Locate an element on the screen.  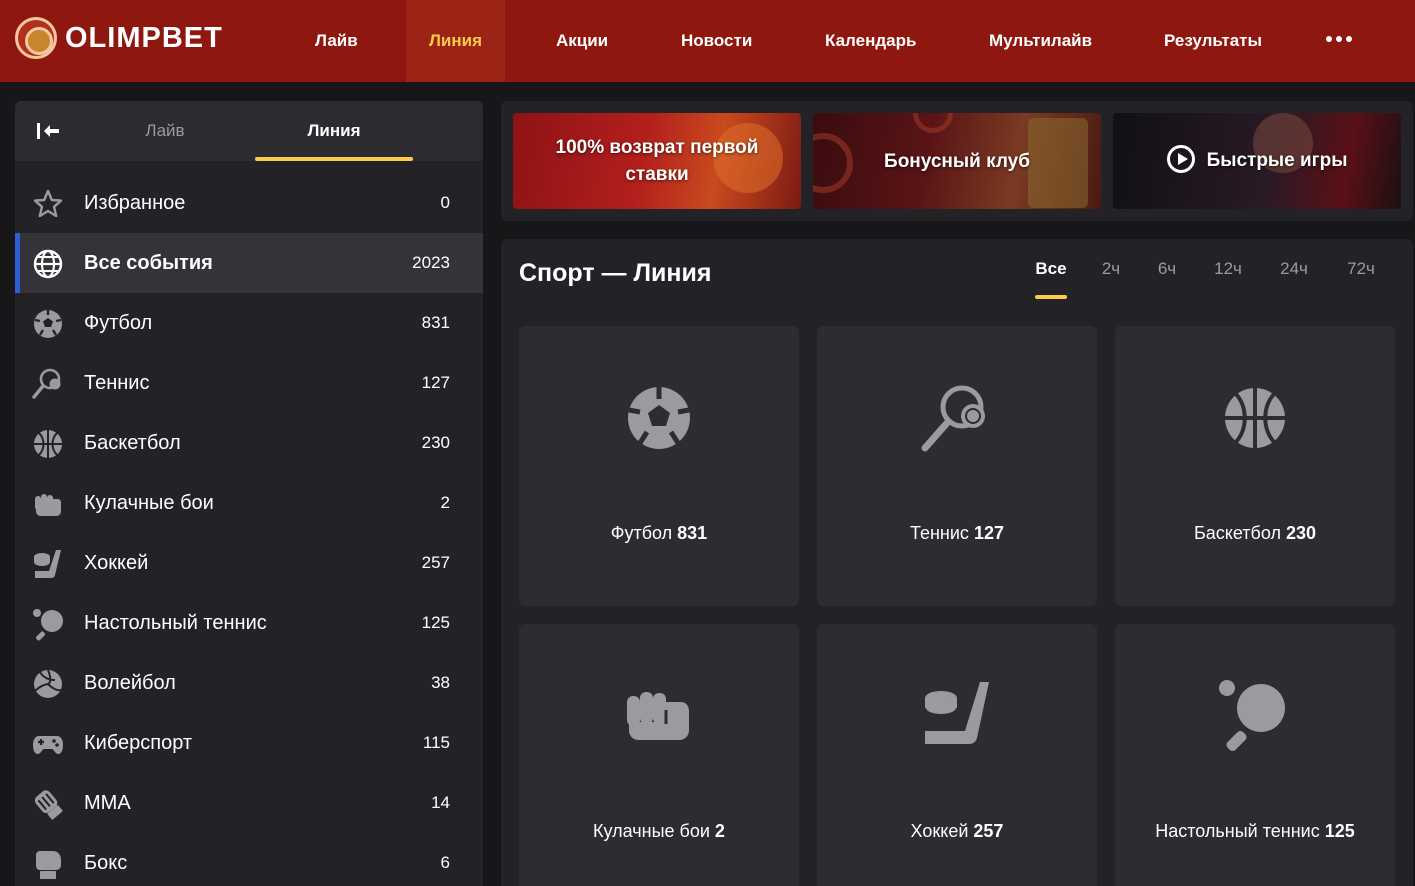
promo-fast-games: Быстрые игры is located at coordinates (1257, 161).